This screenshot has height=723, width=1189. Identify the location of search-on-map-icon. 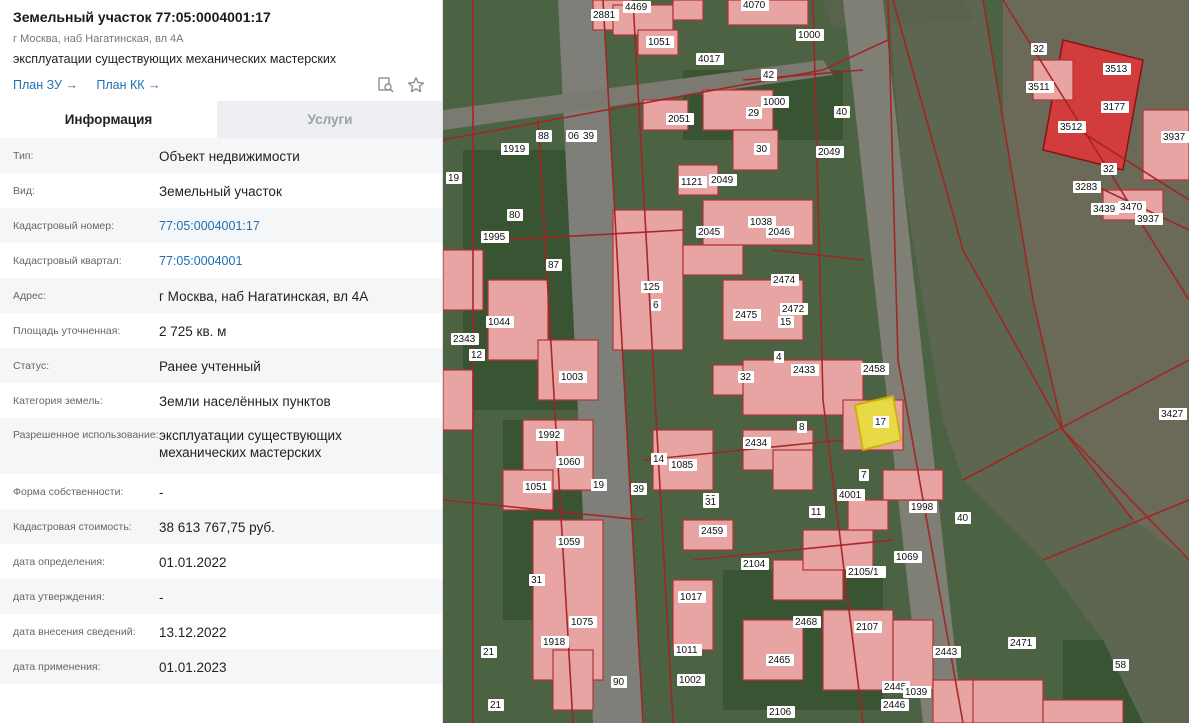
(386, 85).